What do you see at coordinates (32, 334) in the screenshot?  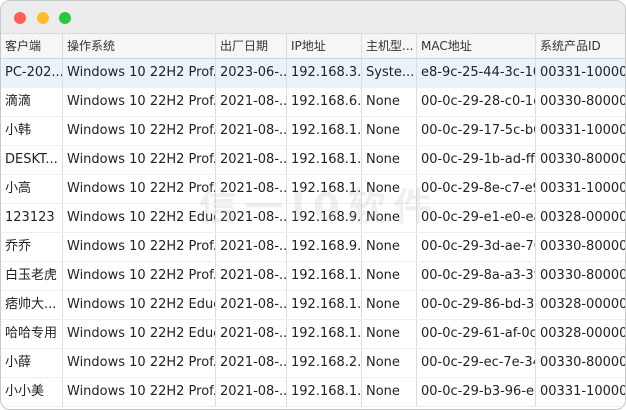 I see `table-cell: 哈哈专用` at bounding box center [32, 334].